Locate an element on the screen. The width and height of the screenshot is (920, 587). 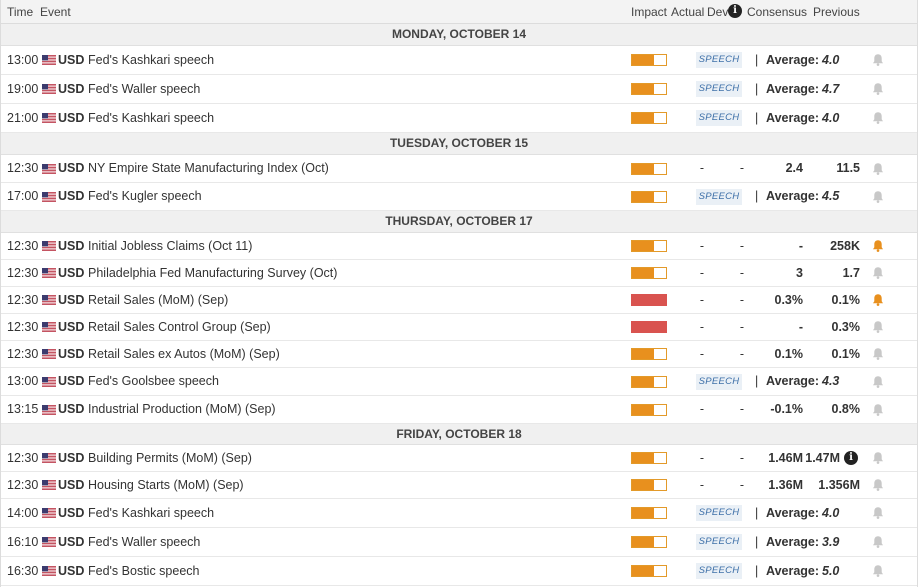
revision-info-icon: i is located at coordinates (851, 458).